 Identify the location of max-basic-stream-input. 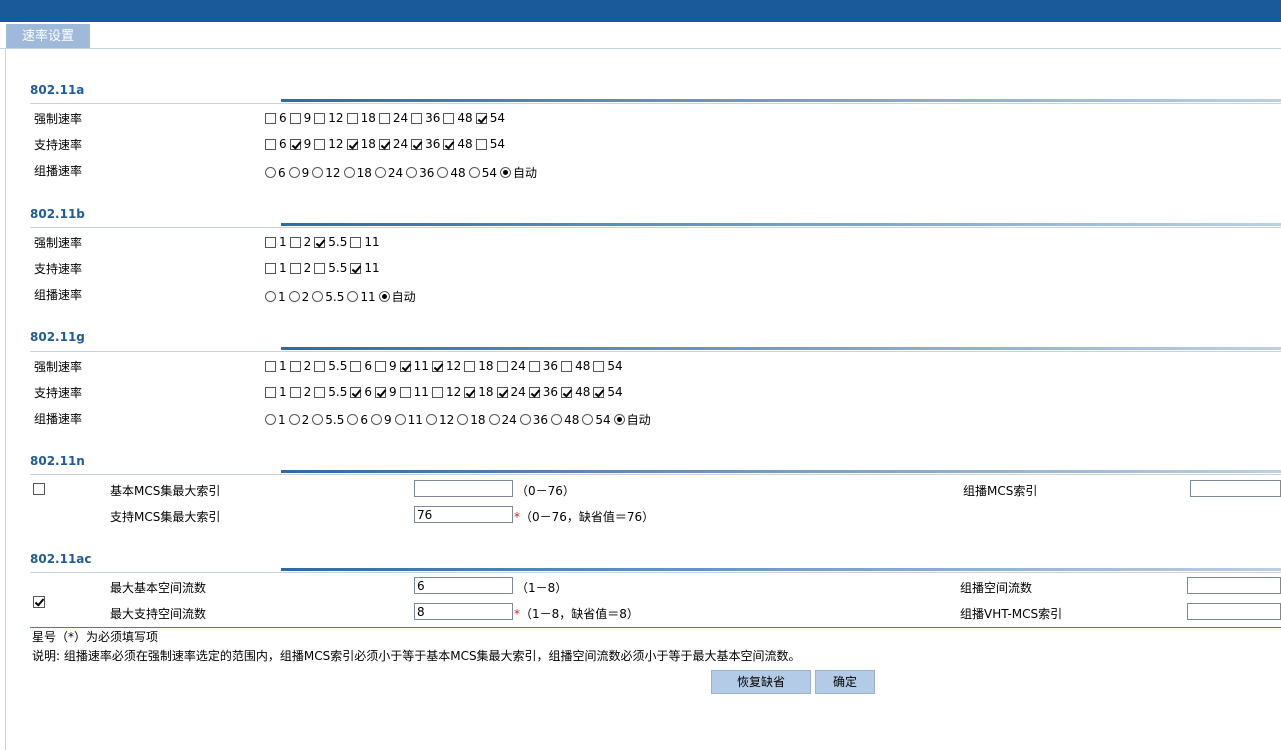
(463, 585).